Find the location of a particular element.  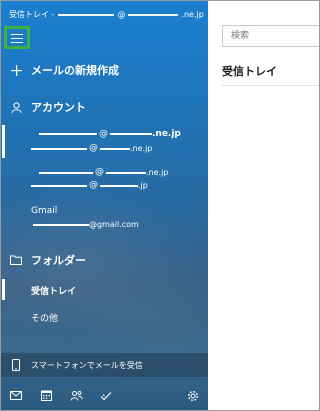

phone-icon is located at coordinates (16, 365).